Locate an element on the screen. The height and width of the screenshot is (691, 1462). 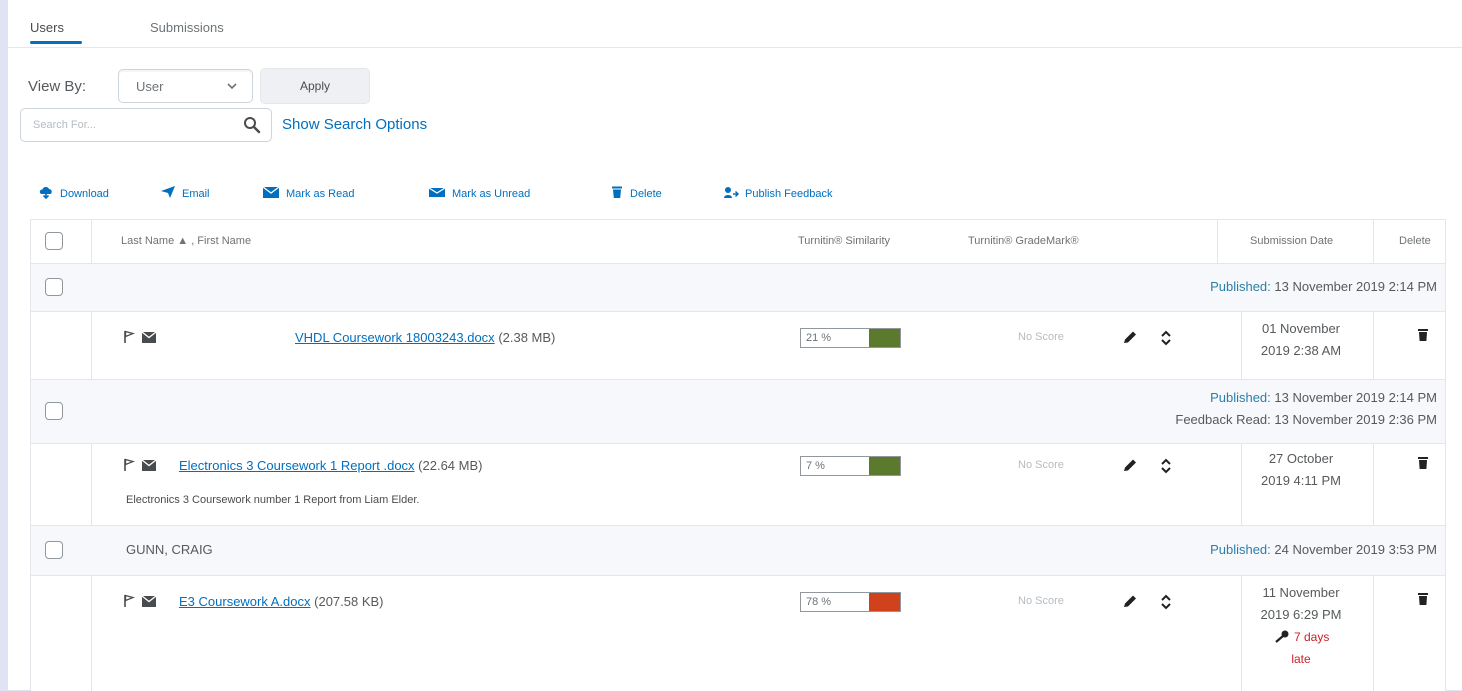
apply-button: Apply is located at coordinates (315, 86).